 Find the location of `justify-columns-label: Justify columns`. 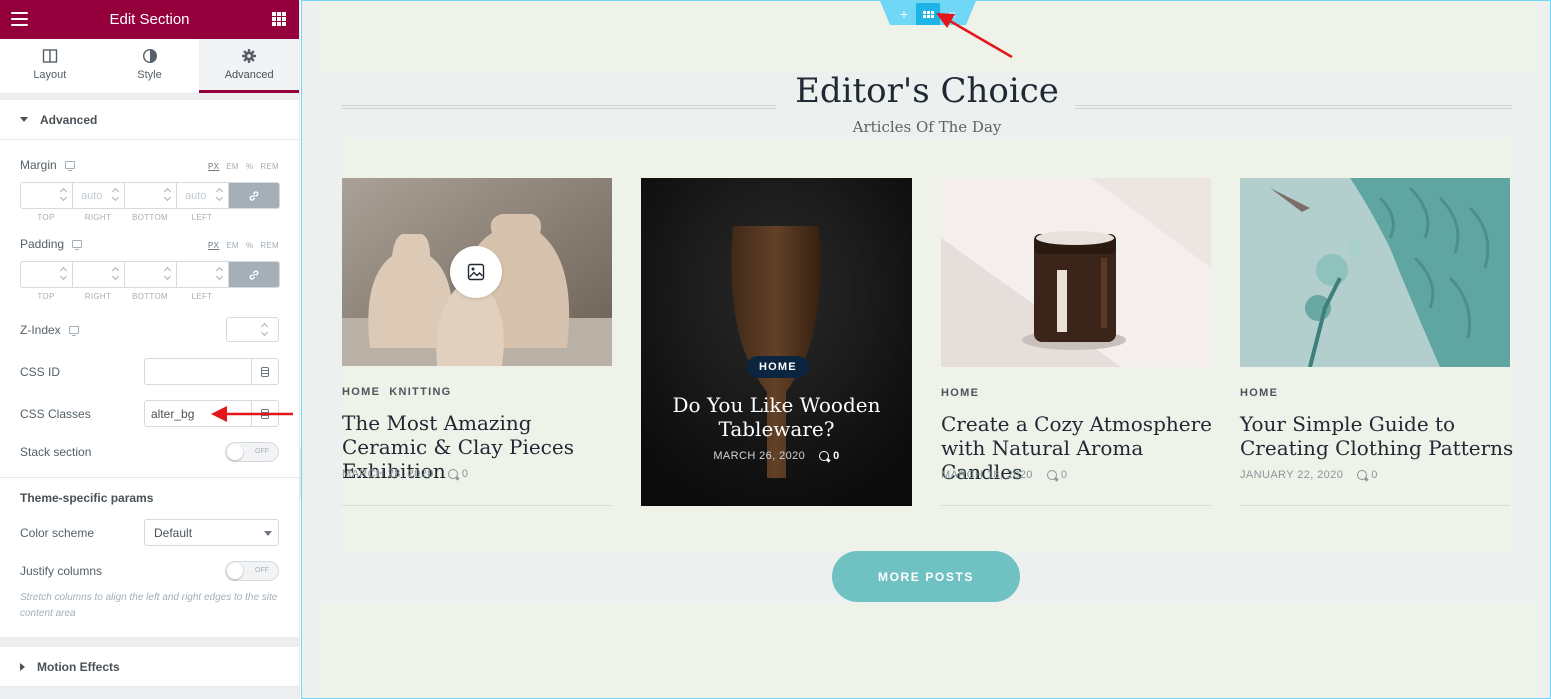

justify-columns-label: Justify columns is located at coordinates (61, 571).